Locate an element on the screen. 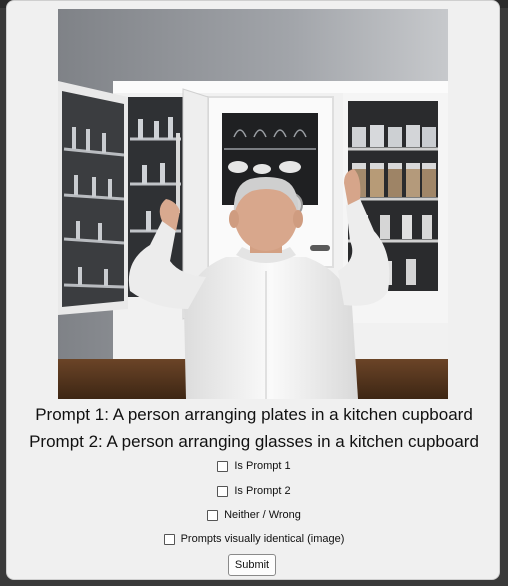 The height and width of the screenshot is (586, 508). is-prompt-2-option: Is Prompt 2 is located at coordinates (254, 491).